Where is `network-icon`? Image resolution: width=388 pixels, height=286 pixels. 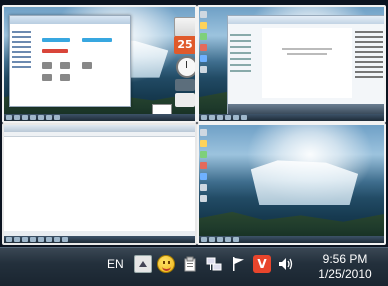
network-icon is located at coordinates (214, 264).